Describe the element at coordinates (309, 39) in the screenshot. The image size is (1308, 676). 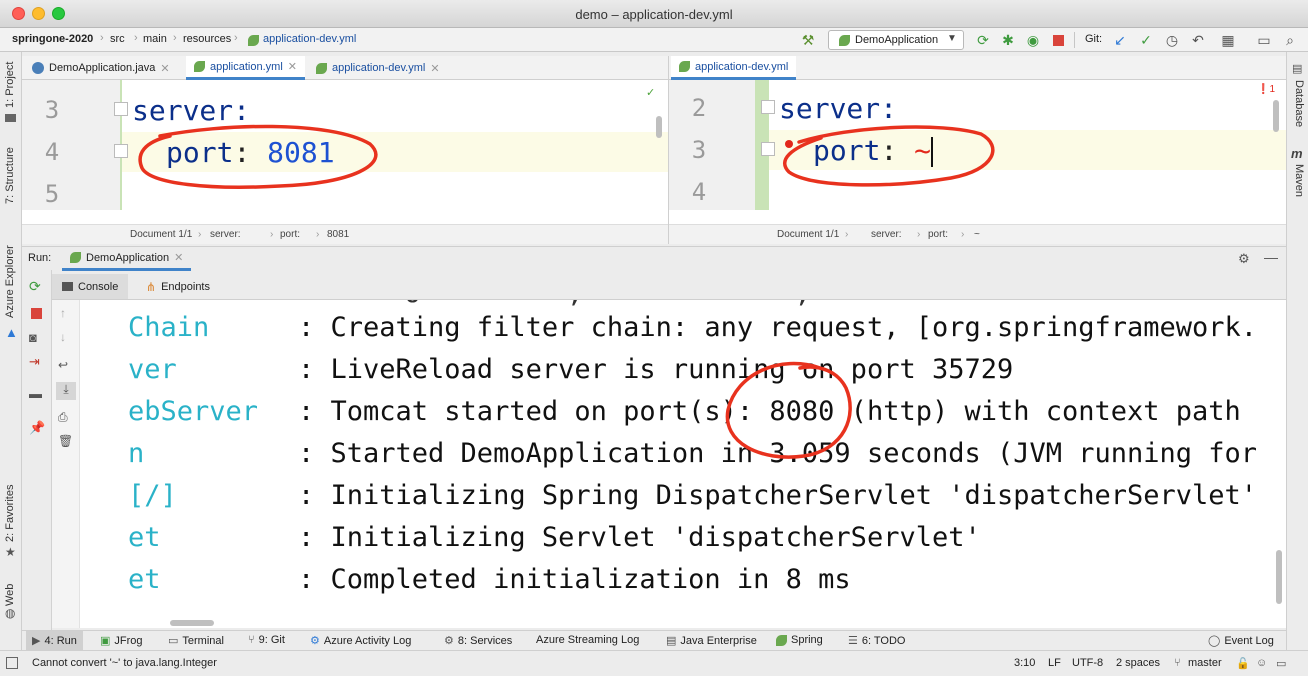
I see `breadcrumb-file: application-dev.yml` at that location.